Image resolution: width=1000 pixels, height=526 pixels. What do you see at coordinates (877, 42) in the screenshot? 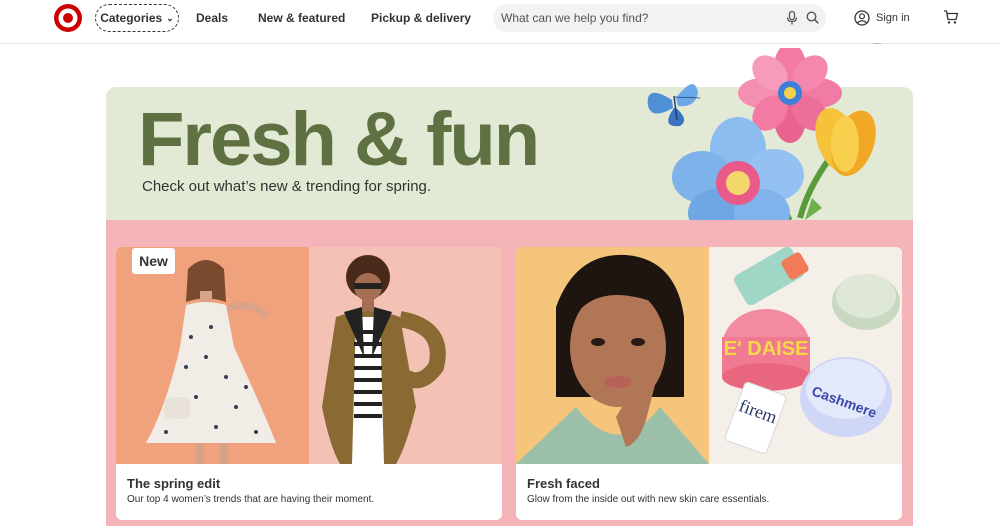
I see `divider` at bounding box center [877, 42].